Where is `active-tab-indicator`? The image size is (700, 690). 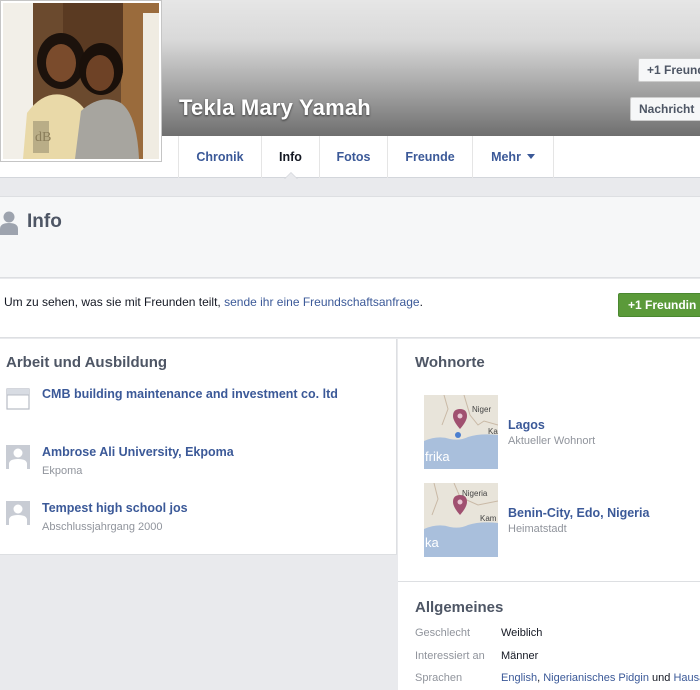
active-tab-indicator is located at coordinates (290, 175).